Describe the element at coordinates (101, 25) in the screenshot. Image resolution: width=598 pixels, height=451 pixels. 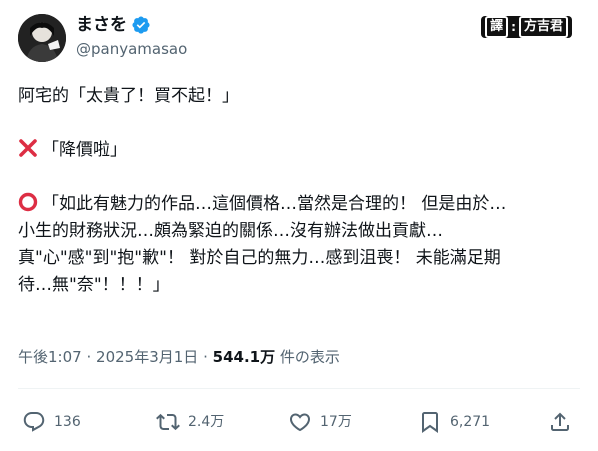
I see `author-display-name: まさを` at that location.